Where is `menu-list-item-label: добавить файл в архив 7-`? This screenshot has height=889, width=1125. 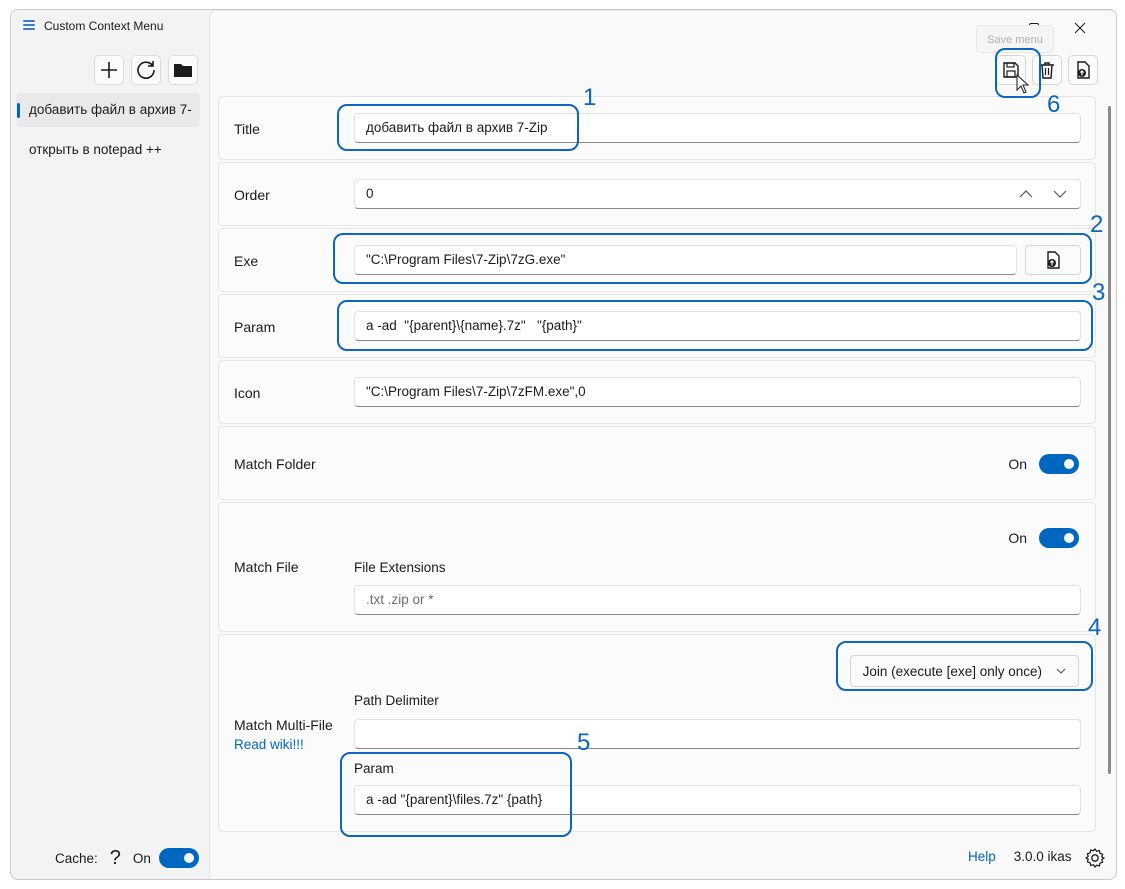
menu-list-item-label: добавить файл в архив 7- is located at coordinates (110, 109).